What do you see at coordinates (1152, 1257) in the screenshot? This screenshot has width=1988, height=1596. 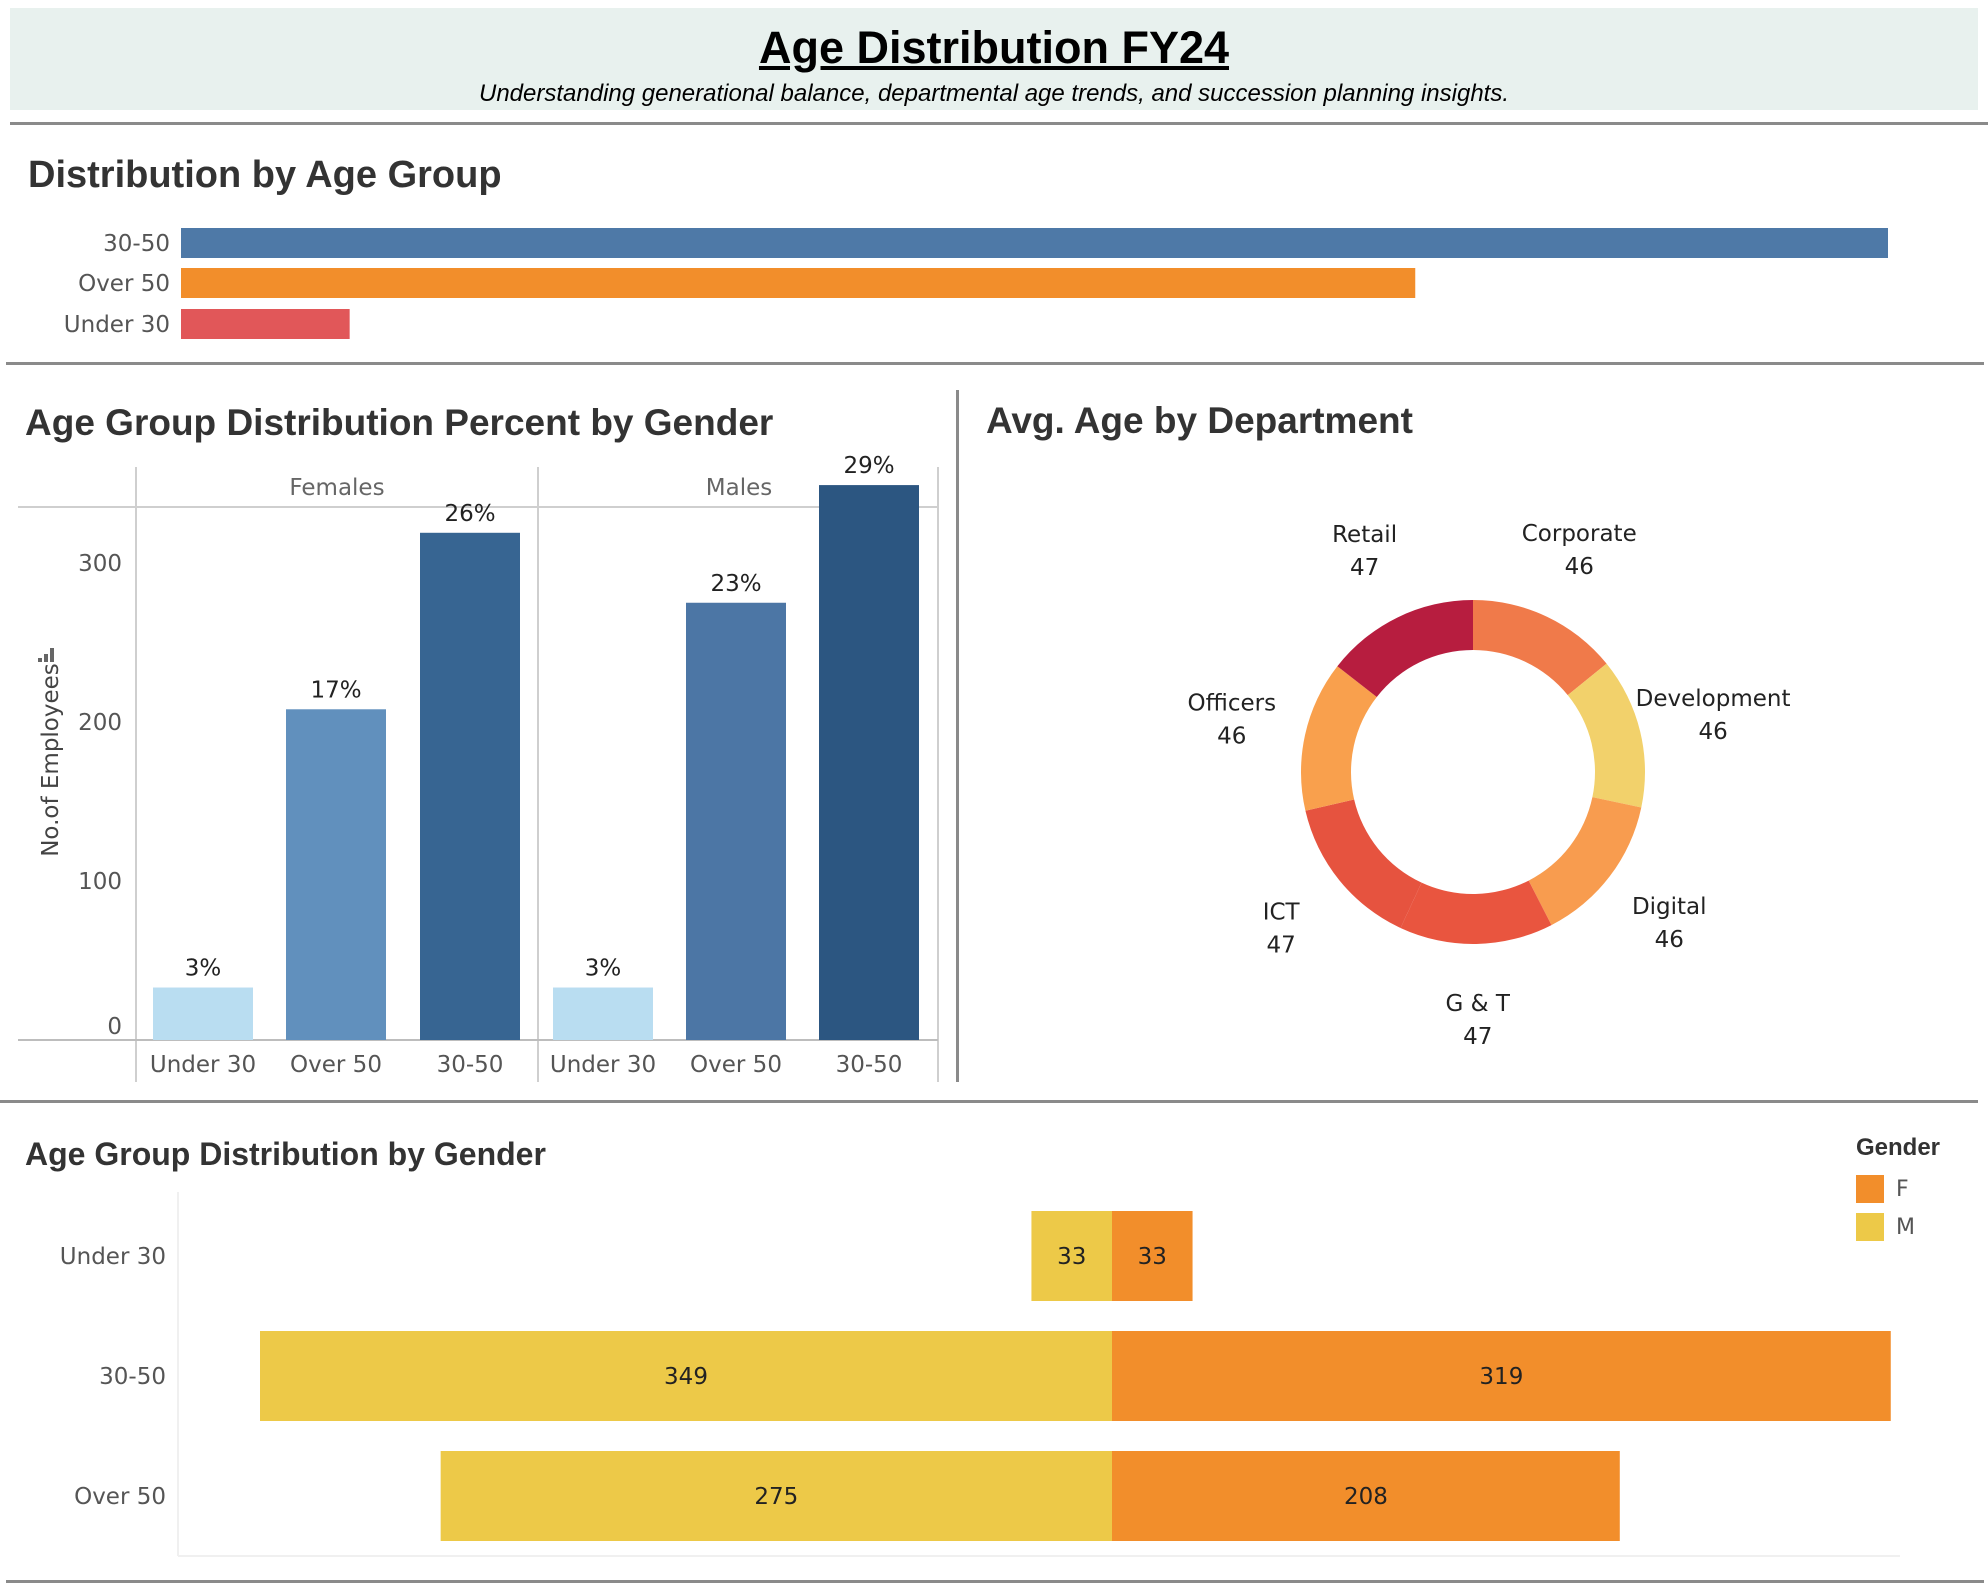 I see `female-value-label: 33` at bounding box center [1152, 1257].